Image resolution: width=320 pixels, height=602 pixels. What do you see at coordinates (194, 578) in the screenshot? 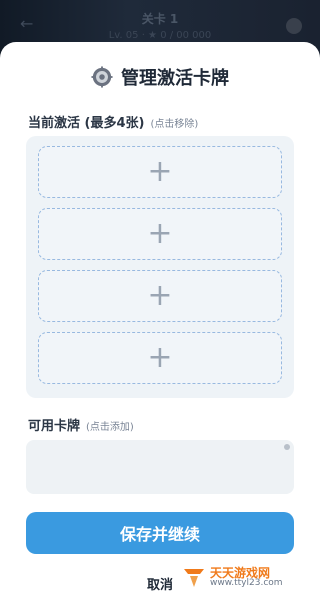
I see `watermark-logo-icon` at bounding box center [194, 578].